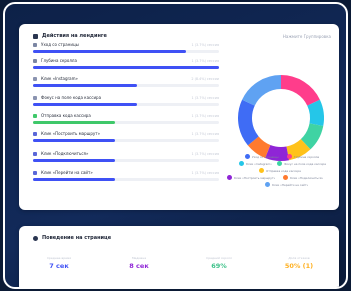 The height and width of the screenshot is (291, 351). What do you see at coordinates (35, 172) in the screenshot?
I see `link-icon` at bounding box center [35, 172].